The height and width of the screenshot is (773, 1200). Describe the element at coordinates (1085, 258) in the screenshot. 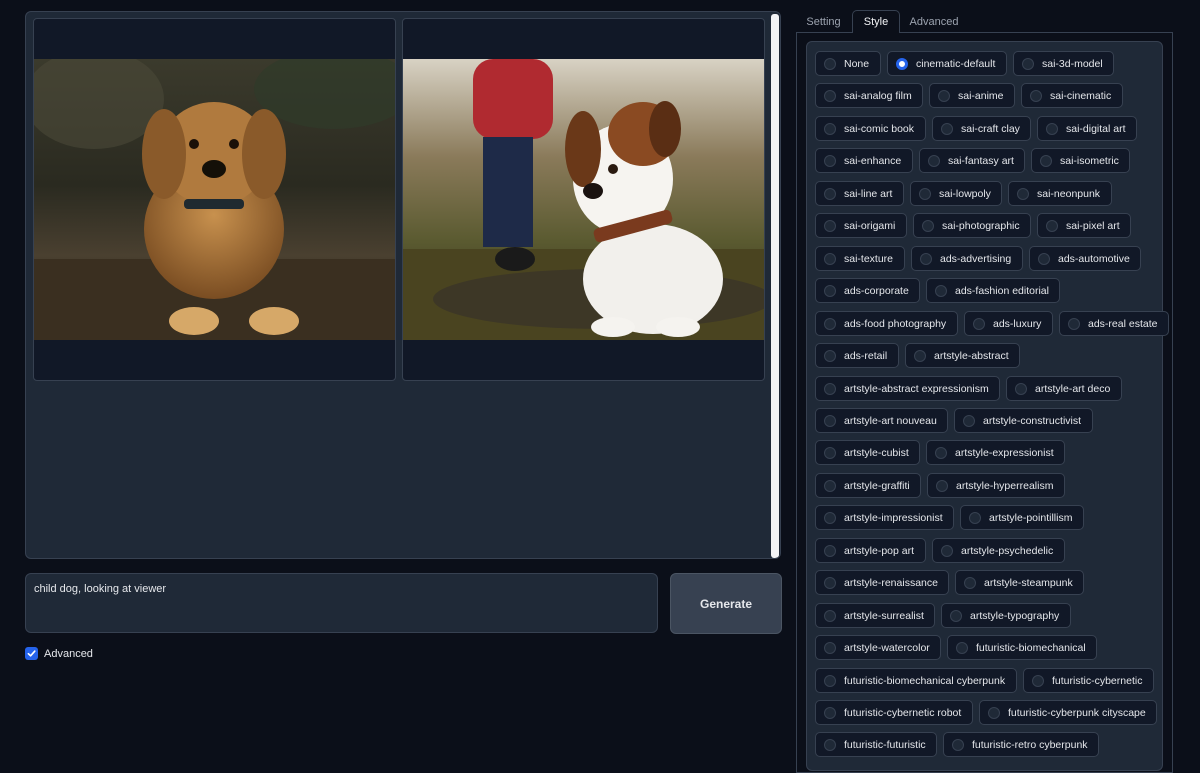

I see `style-option: ads-automotive` at that location.